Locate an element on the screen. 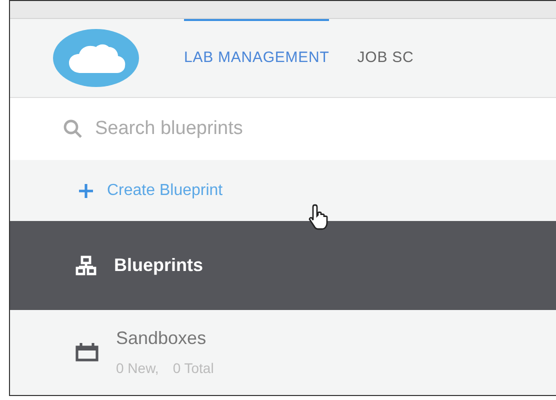 Image resolution: width=556 pixels, height=400 pixels. item-label: Sandboxes is located at coordinates (162, 338).